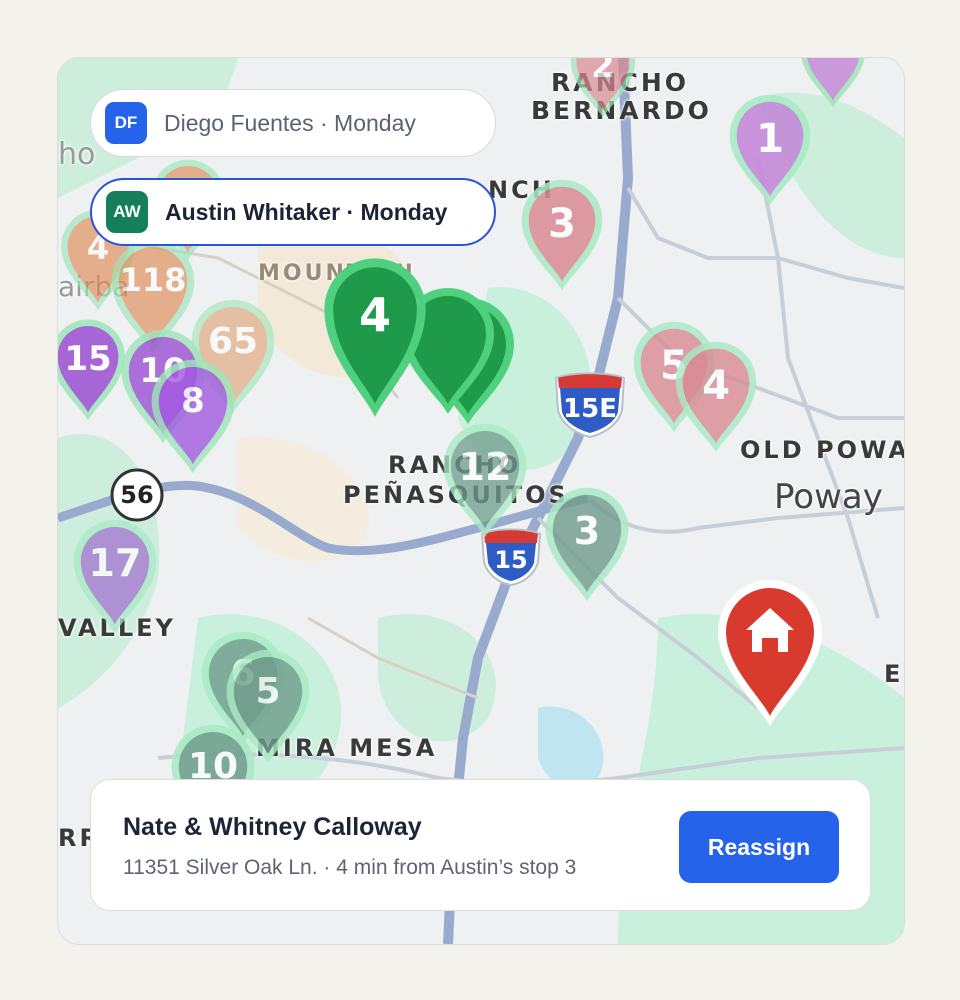 The width and height of the screenshot is (960, 1000). Describe the element at coordinates (268, 691) in the screenshot. I see `route-stop-number: 5` at that location.